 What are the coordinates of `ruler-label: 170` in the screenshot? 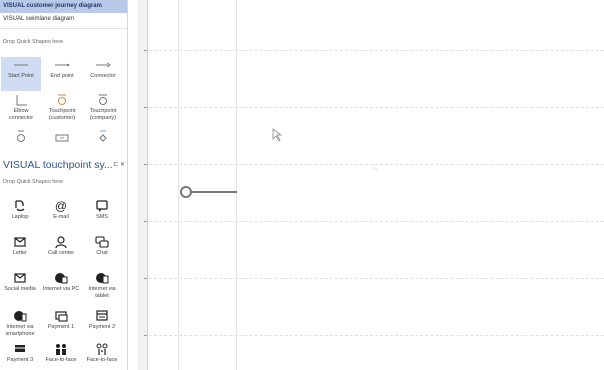 It's located at (138, 72).